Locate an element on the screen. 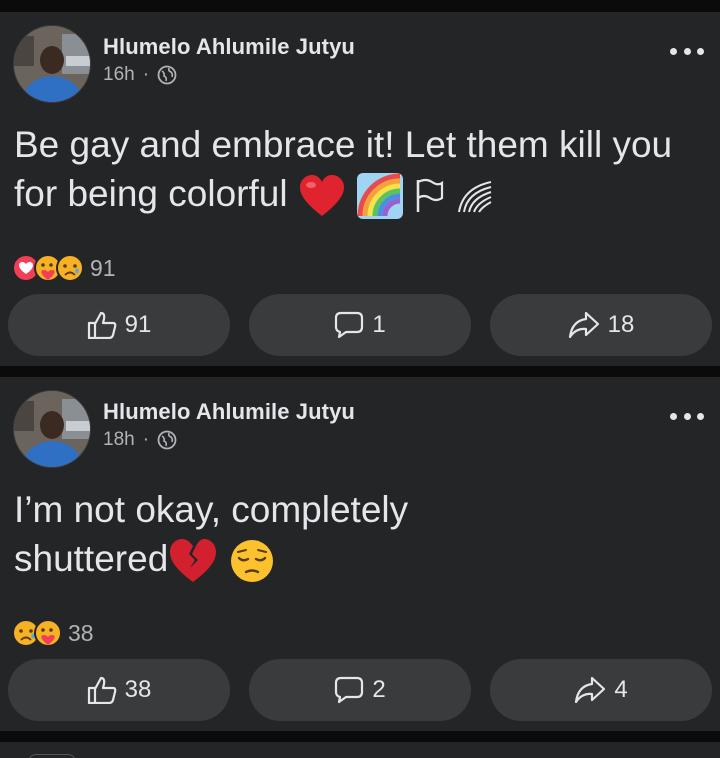 The height and width of the screenshot is (758, 720). reaction-count: 91 is located at coordinates (103, 267).